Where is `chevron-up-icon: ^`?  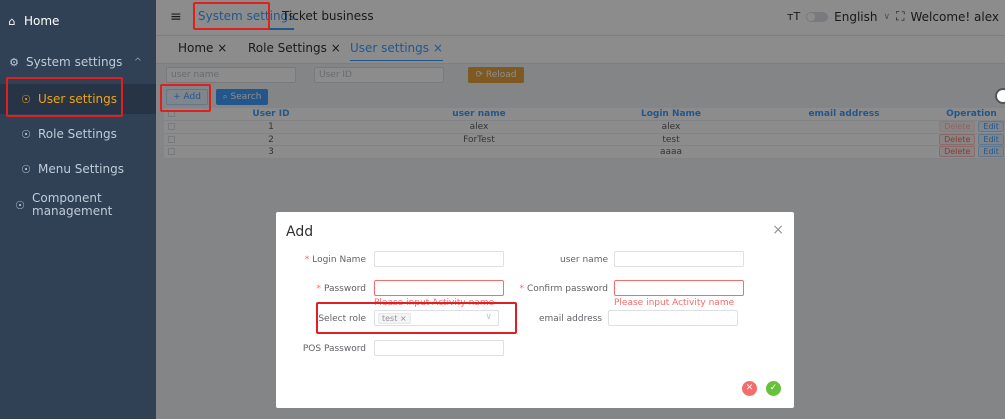 chevron-up-icon: ^ is located at coordinates (137, 62).